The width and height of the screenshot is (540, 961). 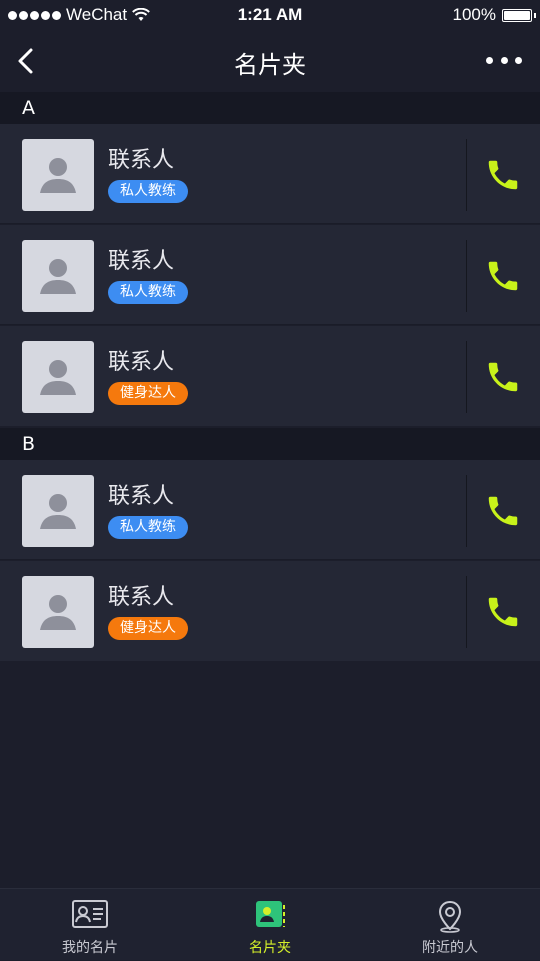 I want to click on tab-label: 附近的人, so click(x=450, y=948).